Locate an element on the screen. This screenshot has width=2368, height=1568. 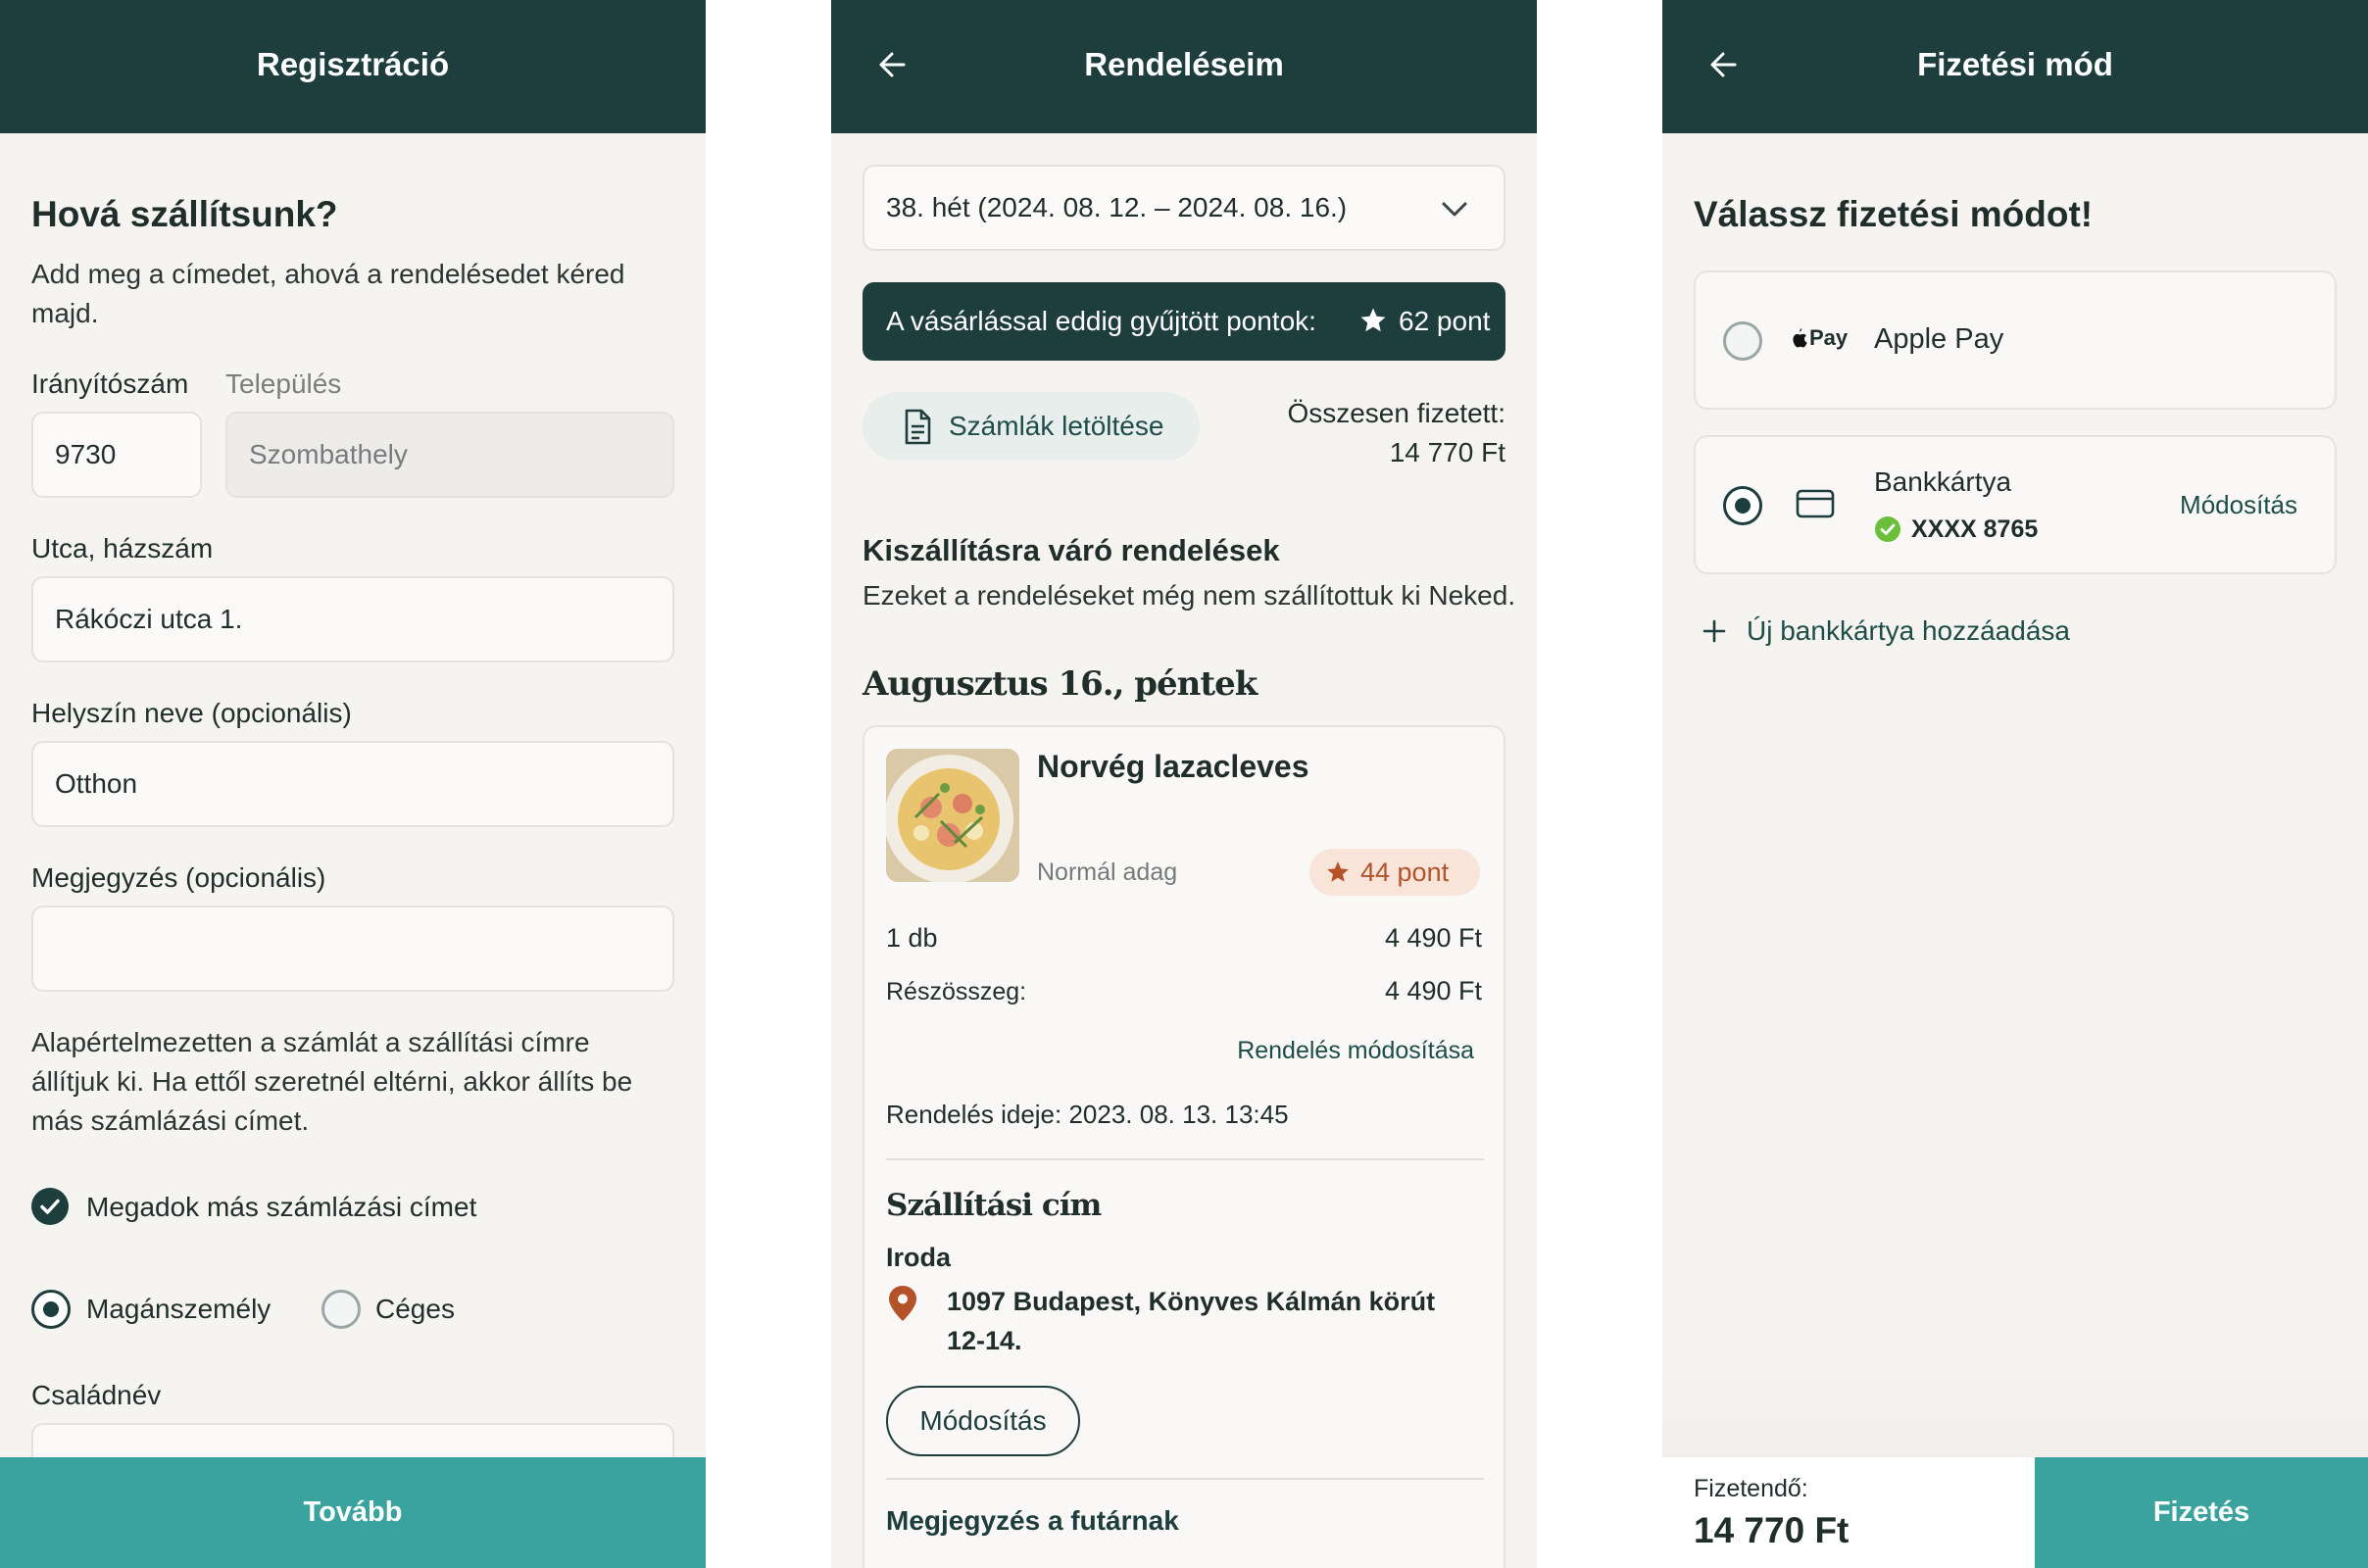
add-card-link: Új bankkártya hozzáadása is located at coordinates (1886, 631).